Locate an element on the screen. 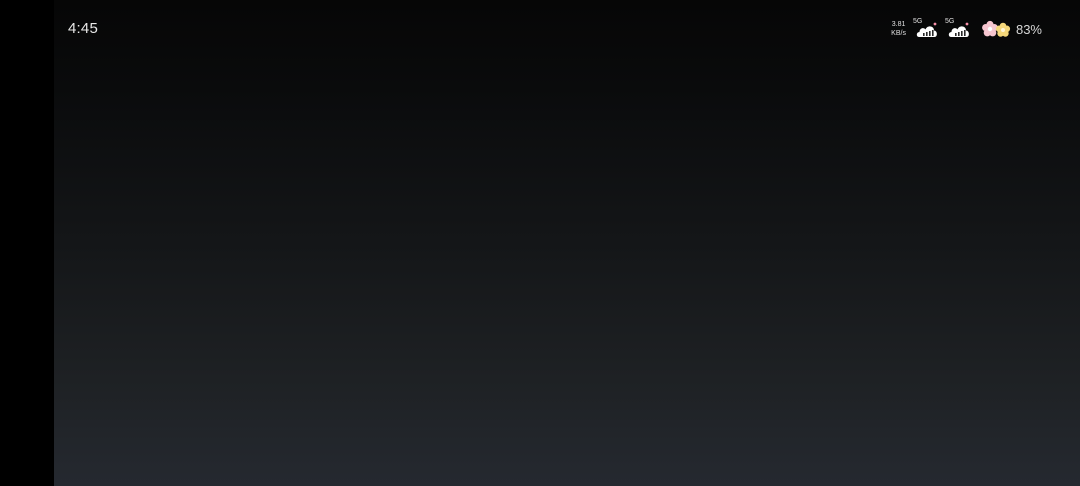 The width and height of the screenshot is (1080, 486). sim2-signal: 5G is located at coordinates (959, 29).